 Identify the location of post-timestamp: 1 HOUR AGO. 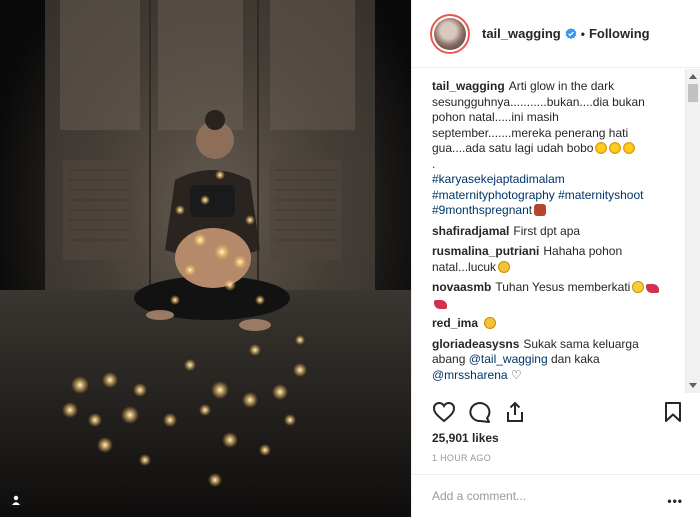
(461, 458).